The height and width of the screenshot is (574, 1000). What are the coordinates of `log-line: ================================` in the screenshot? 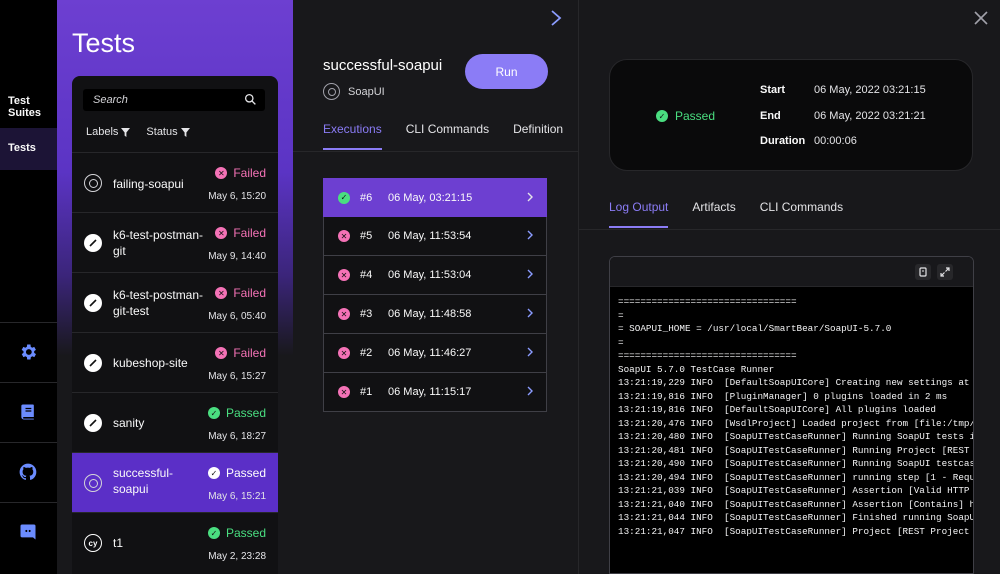 It's located at (707, 301).